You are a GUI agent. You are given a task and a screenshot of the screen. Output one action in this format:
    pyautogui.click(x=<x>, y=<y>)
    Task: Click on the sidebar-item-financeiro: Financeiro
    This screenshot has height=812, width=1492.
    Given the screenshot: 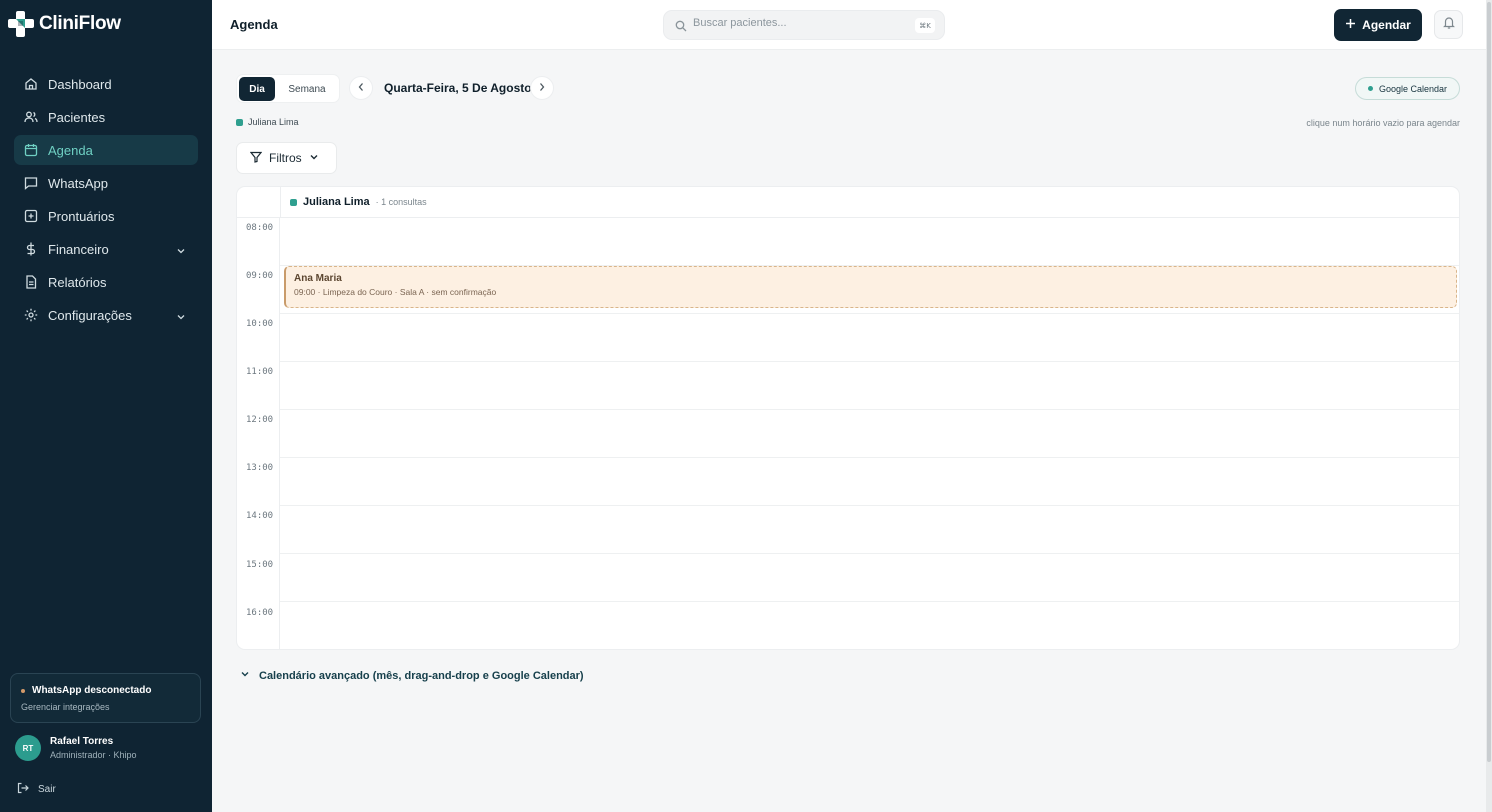 What is the action you would take?
    pyautogui.click(x=106, y=249)
    